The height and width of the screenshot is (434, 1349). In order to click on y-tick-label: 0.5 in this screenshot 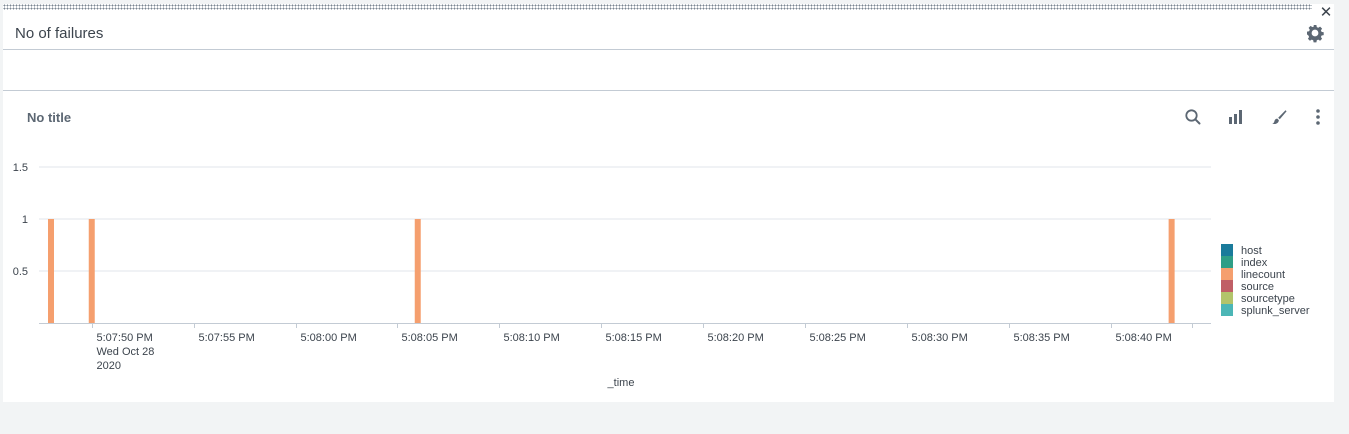, I will do `click(20, 272)`.